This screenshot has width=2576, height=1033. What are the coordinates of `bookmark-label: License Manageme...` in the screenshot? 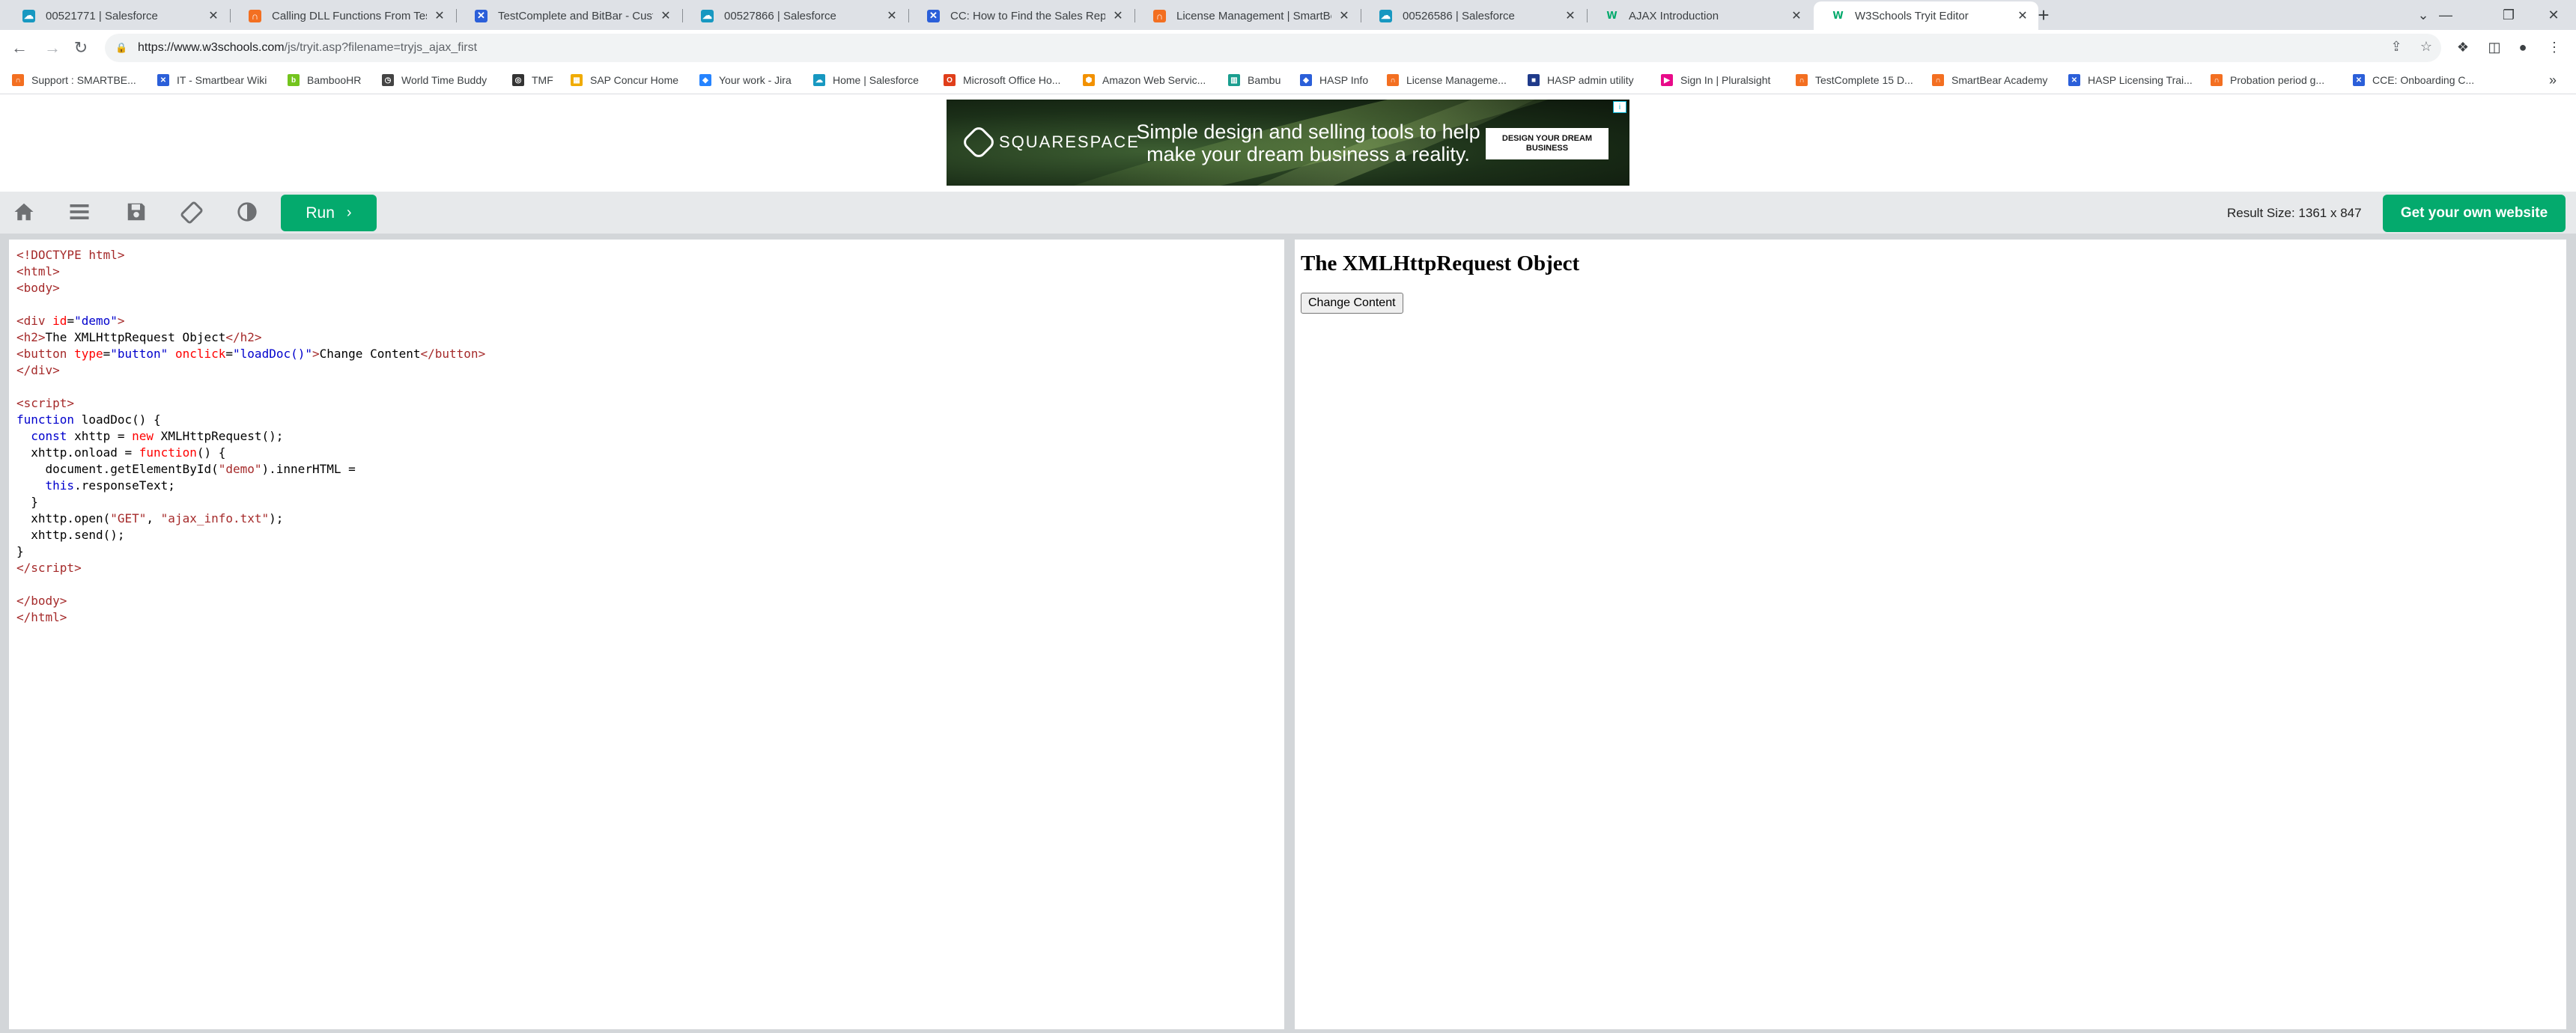 It's located at (1456, 80).